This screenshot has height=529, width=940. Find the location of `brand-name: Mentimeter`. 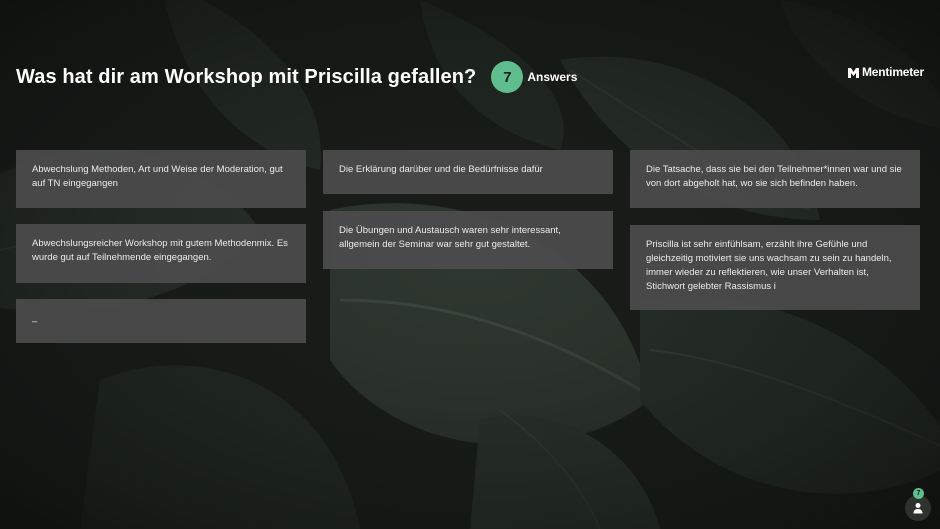

brand-name: Mentimeter is located at coordinates (892, 72).